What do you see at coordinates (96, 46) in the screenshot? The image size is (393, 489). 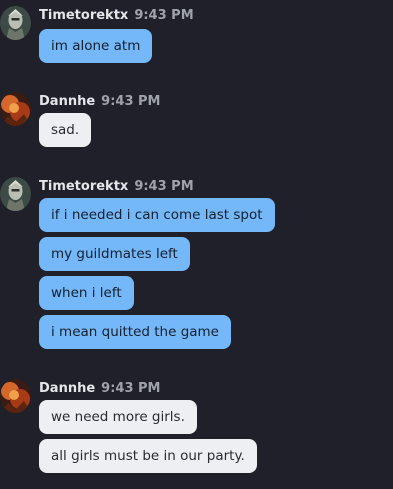 I see `message-bubble: im alone atm` at bounding box center [96, 46].